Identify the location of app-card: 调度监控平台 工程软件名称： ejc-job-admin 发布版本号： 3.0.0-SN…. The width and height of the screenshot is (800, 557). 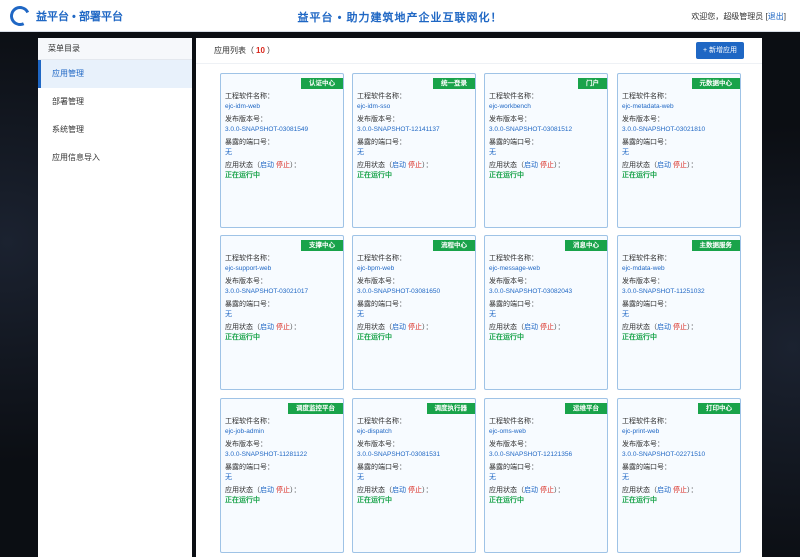
(282, 475).